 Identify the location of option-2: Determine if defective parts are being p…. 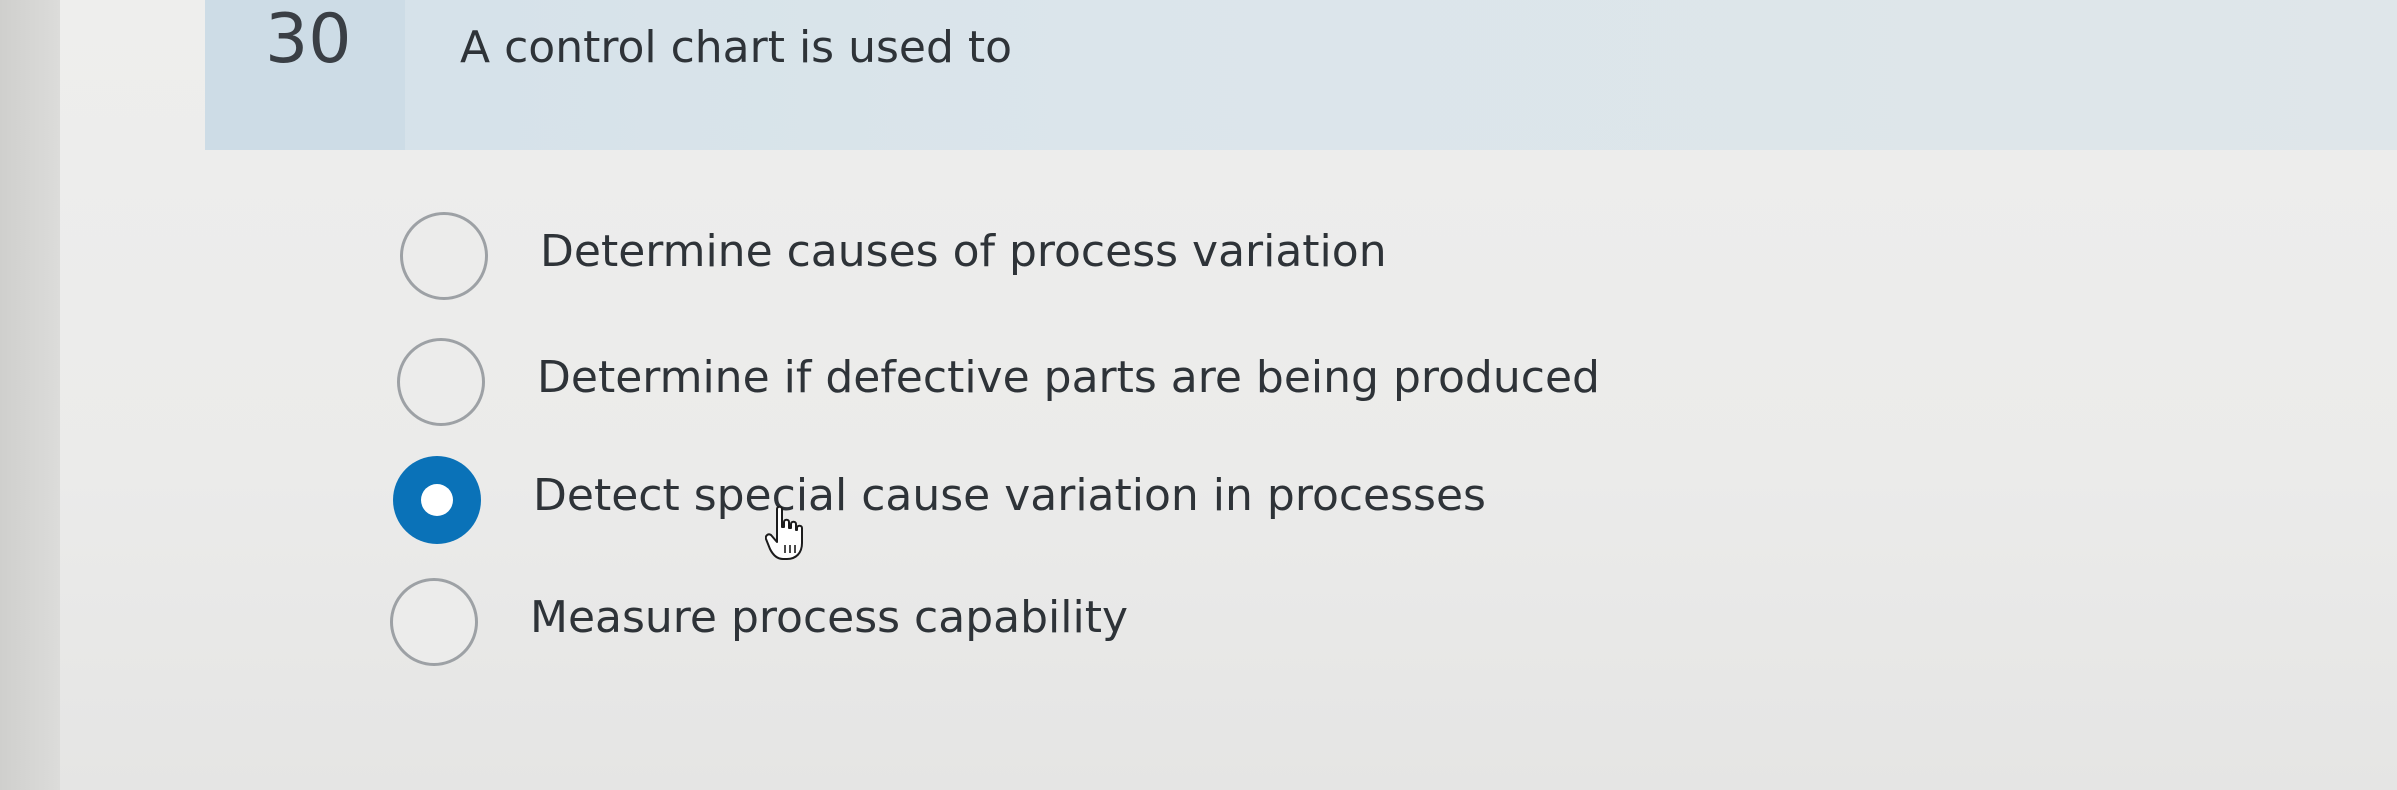
(1147, 388).